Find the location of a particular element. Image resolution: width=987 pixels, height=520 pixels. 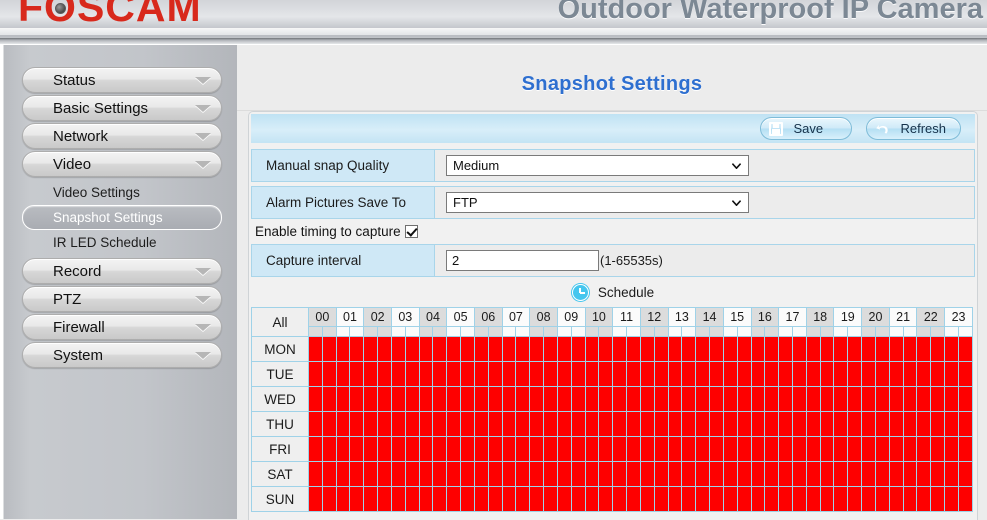

schedule-hour-header: 15 is located at coordinates (737, 317).